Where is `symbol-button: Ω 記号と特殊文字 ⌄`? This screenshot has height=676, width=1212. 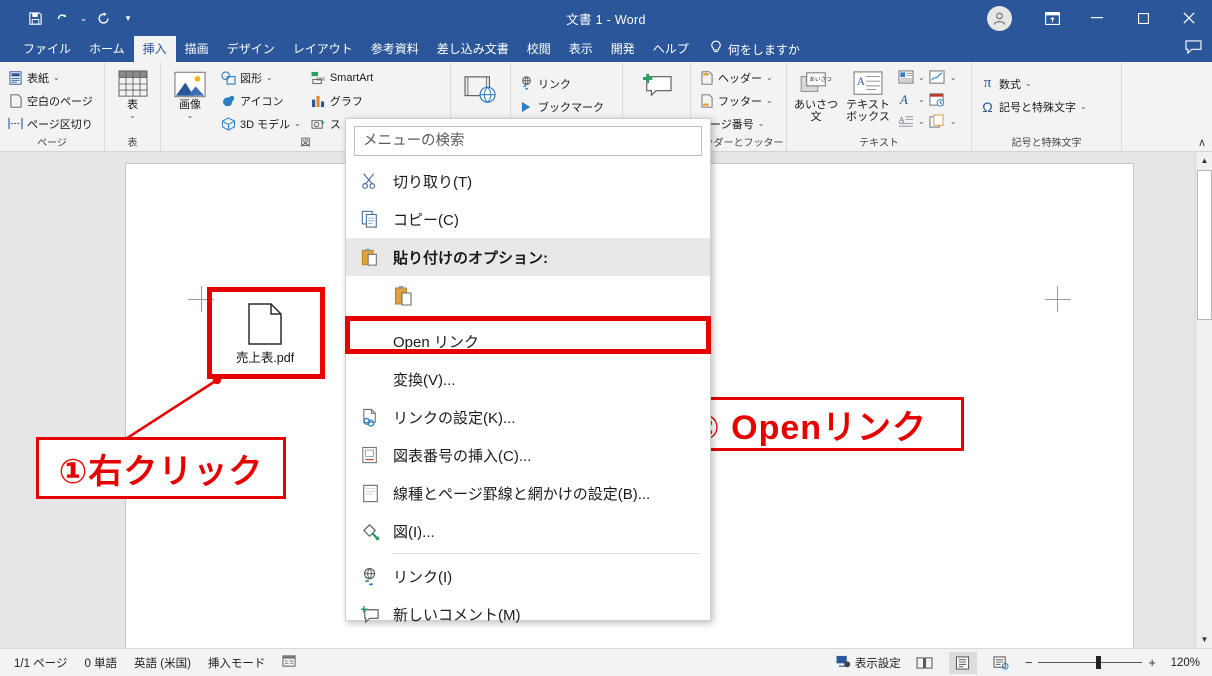 symbol-button: Ω 記号と特殊文字 ⌄ is located at coordinates (1033, 106).